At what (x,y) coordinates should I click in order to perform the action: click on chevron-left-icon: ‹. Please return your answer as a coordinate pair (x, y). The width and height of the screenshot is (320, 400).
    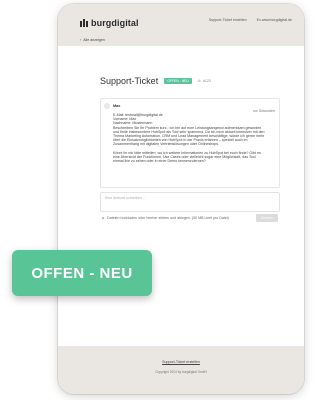
    Looking at the image, I should click on (81, 40).